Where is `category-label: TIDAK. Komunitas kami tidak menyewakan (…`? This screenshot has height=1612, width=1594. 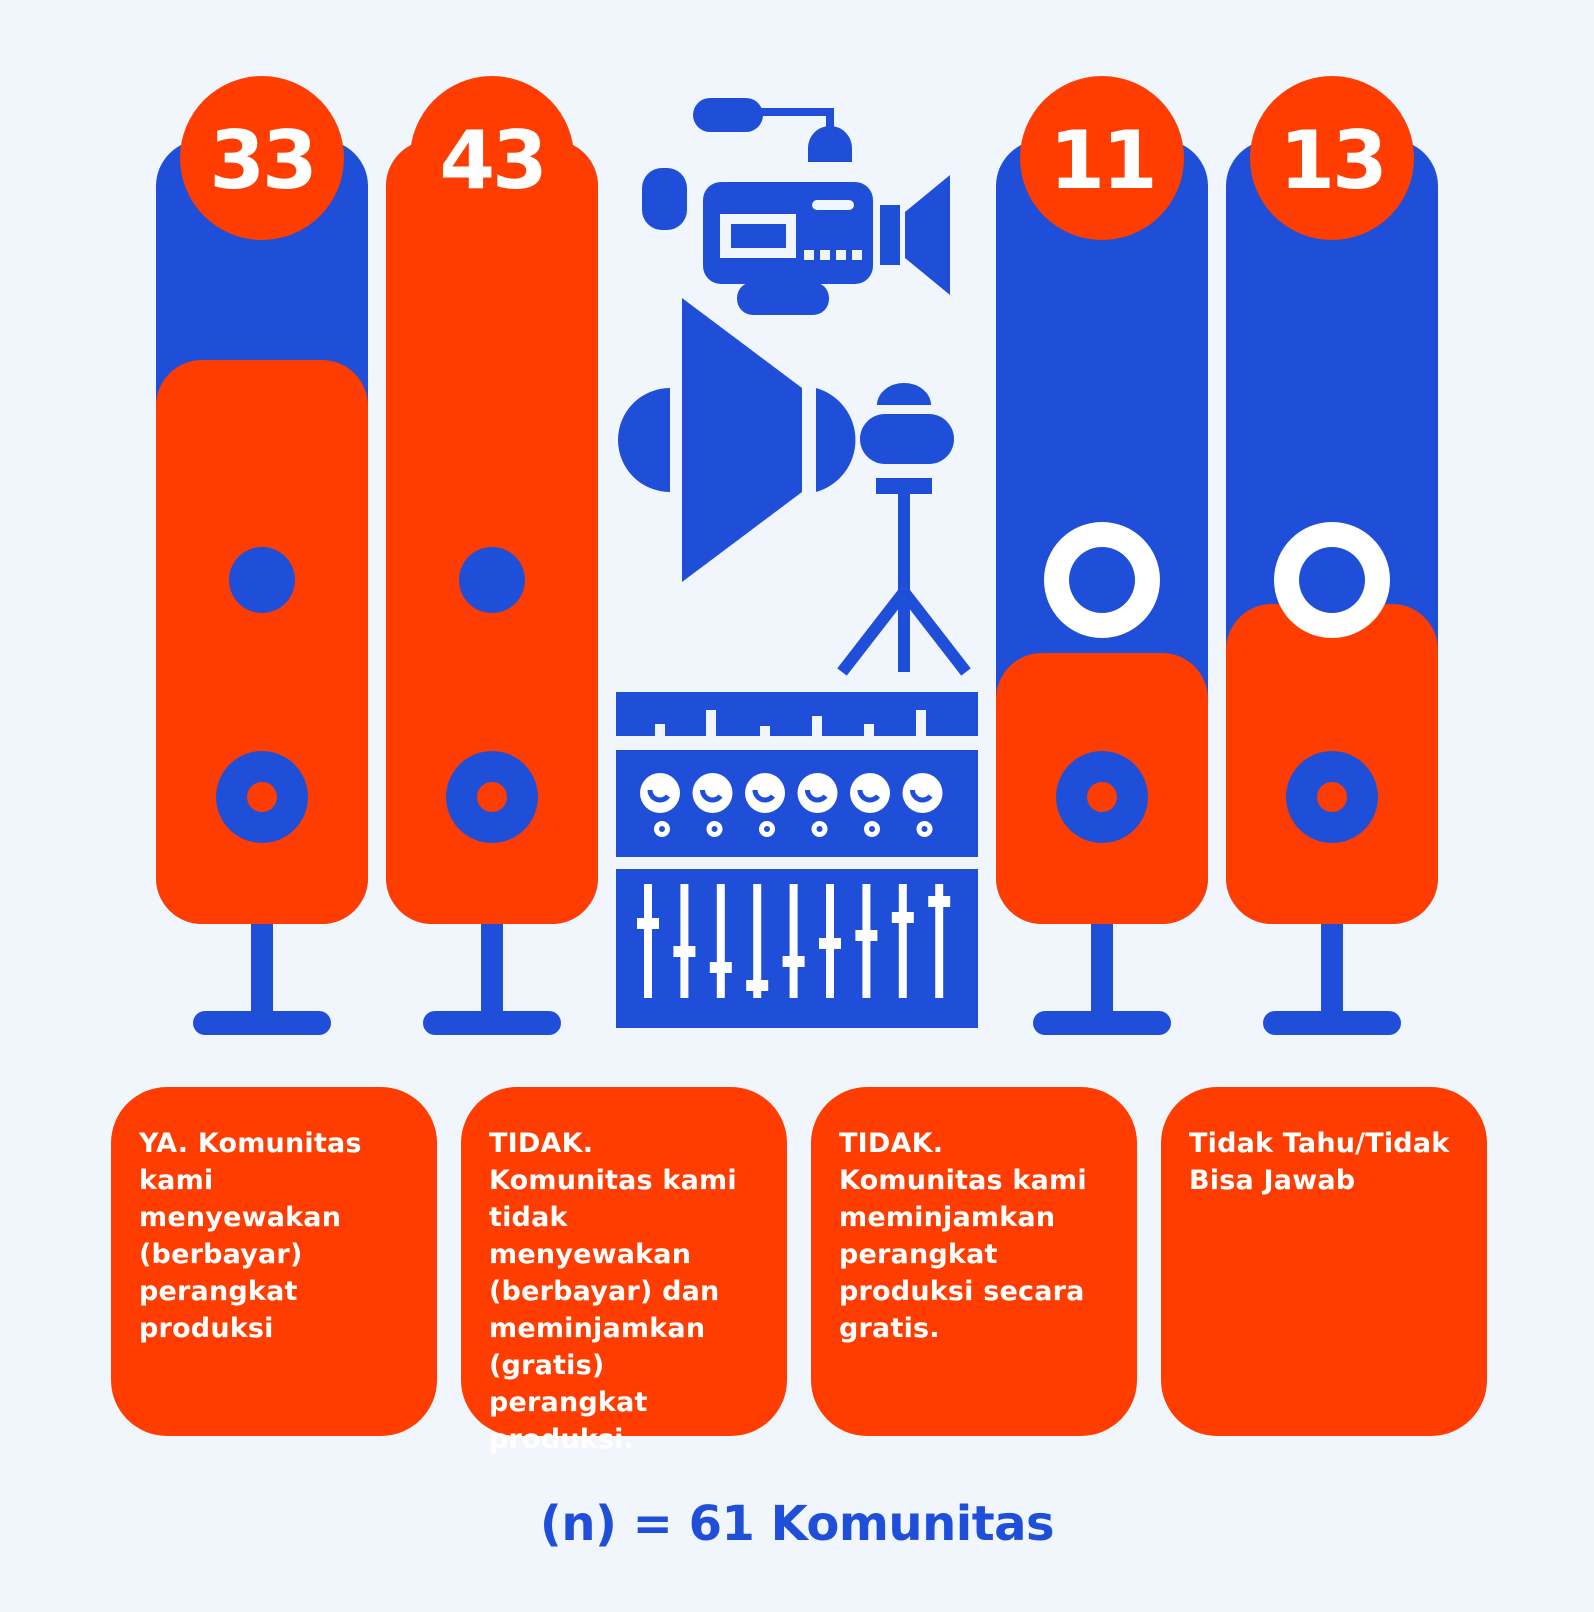 category-label: TIDAK. Komunitas kami tidak menyewakan (… is located at coordinates (613, 1291).